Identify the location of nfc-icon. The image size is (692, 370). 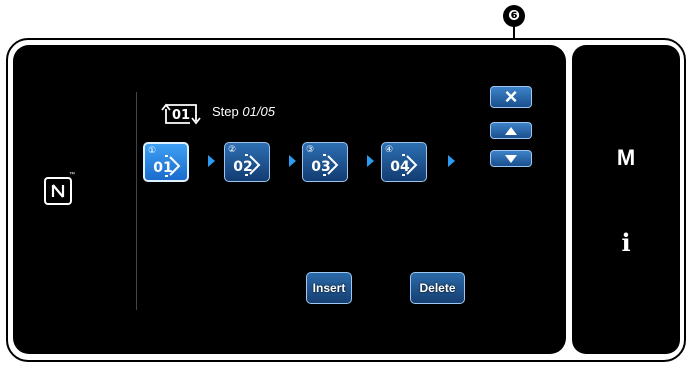
(58, 191).